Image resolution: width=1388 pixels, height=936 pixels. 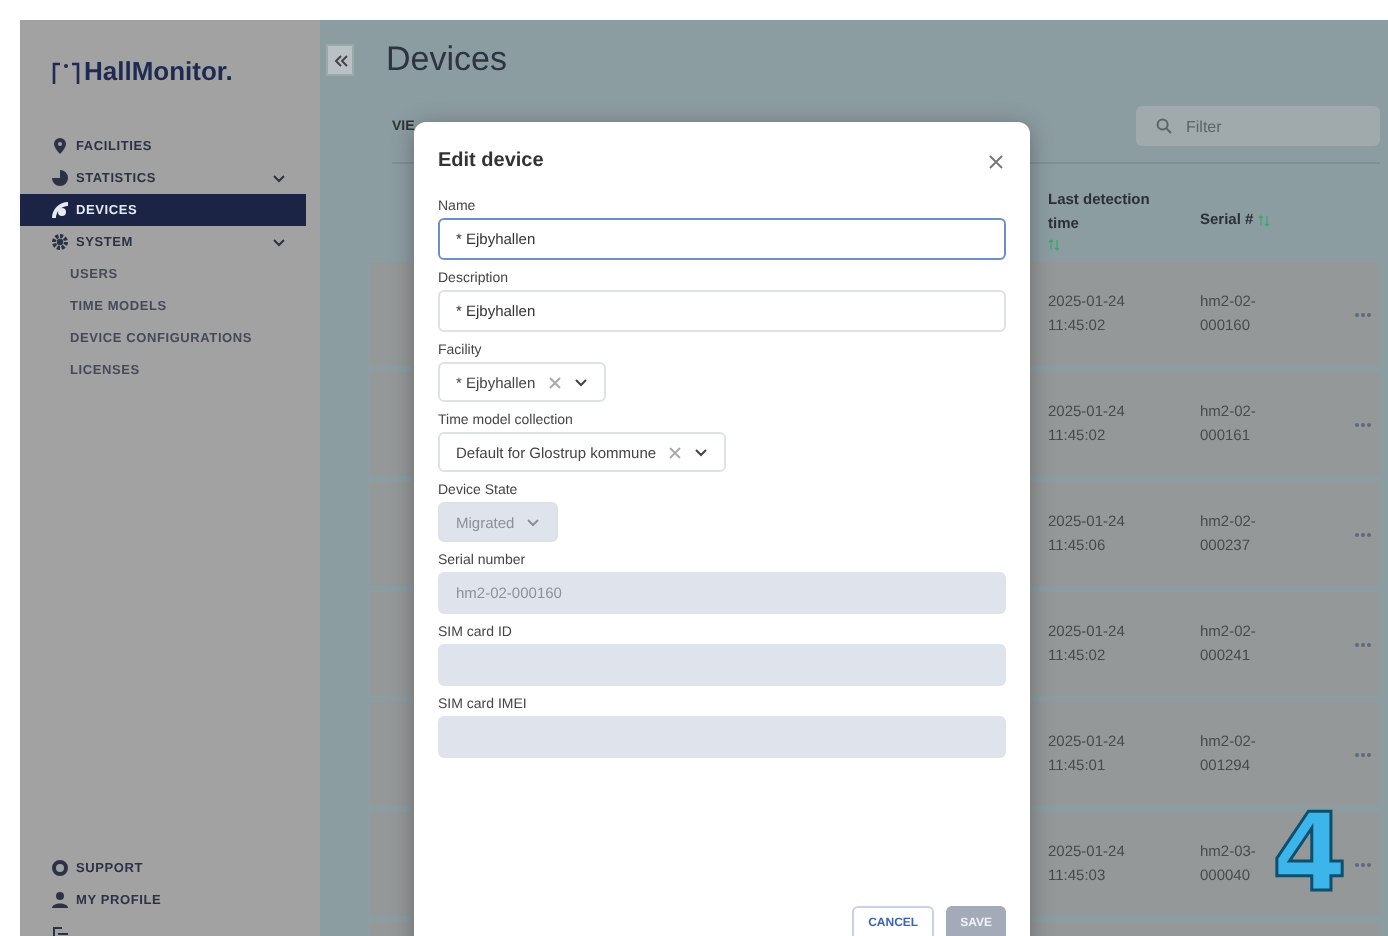 What do you see at coordinates (1164, 126) in the screenshot?
I see `search-icon` at bounding box center [1164, 126].